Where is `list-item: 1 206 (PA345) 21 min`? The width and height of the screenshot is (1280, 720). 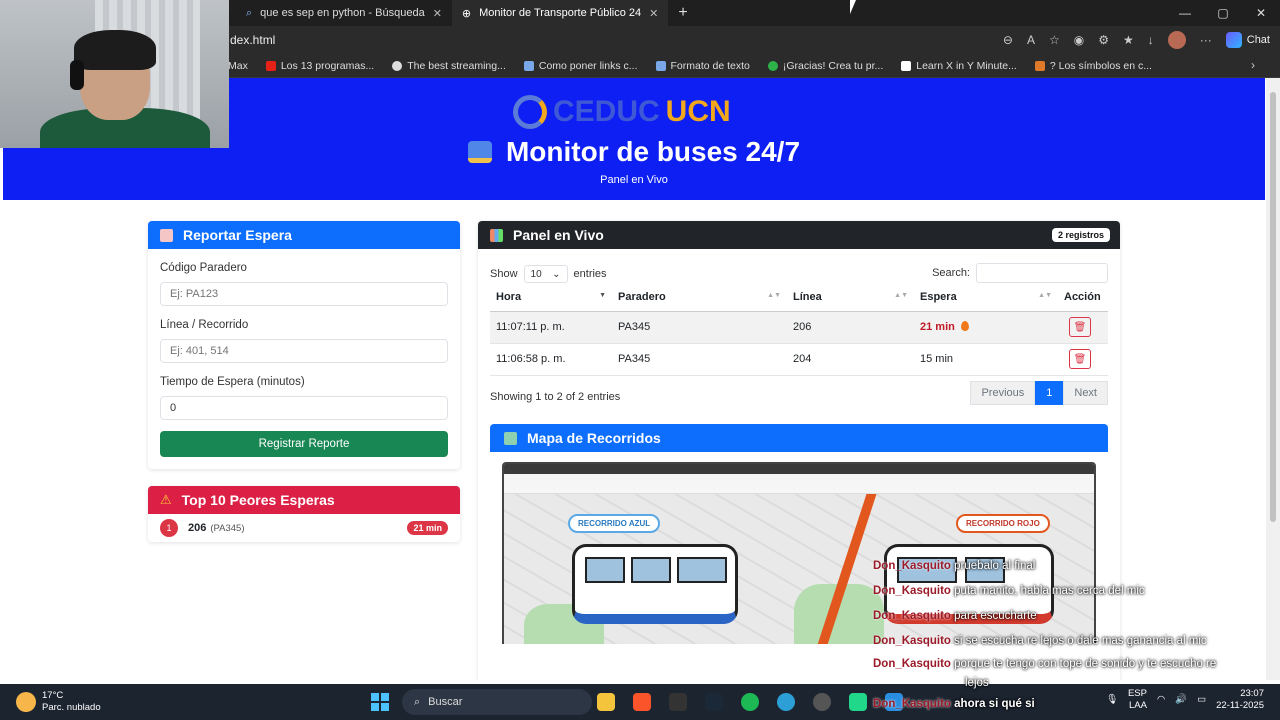
list-item: 1 206 (PA345) 21 min is located at coordinates (304, 528).